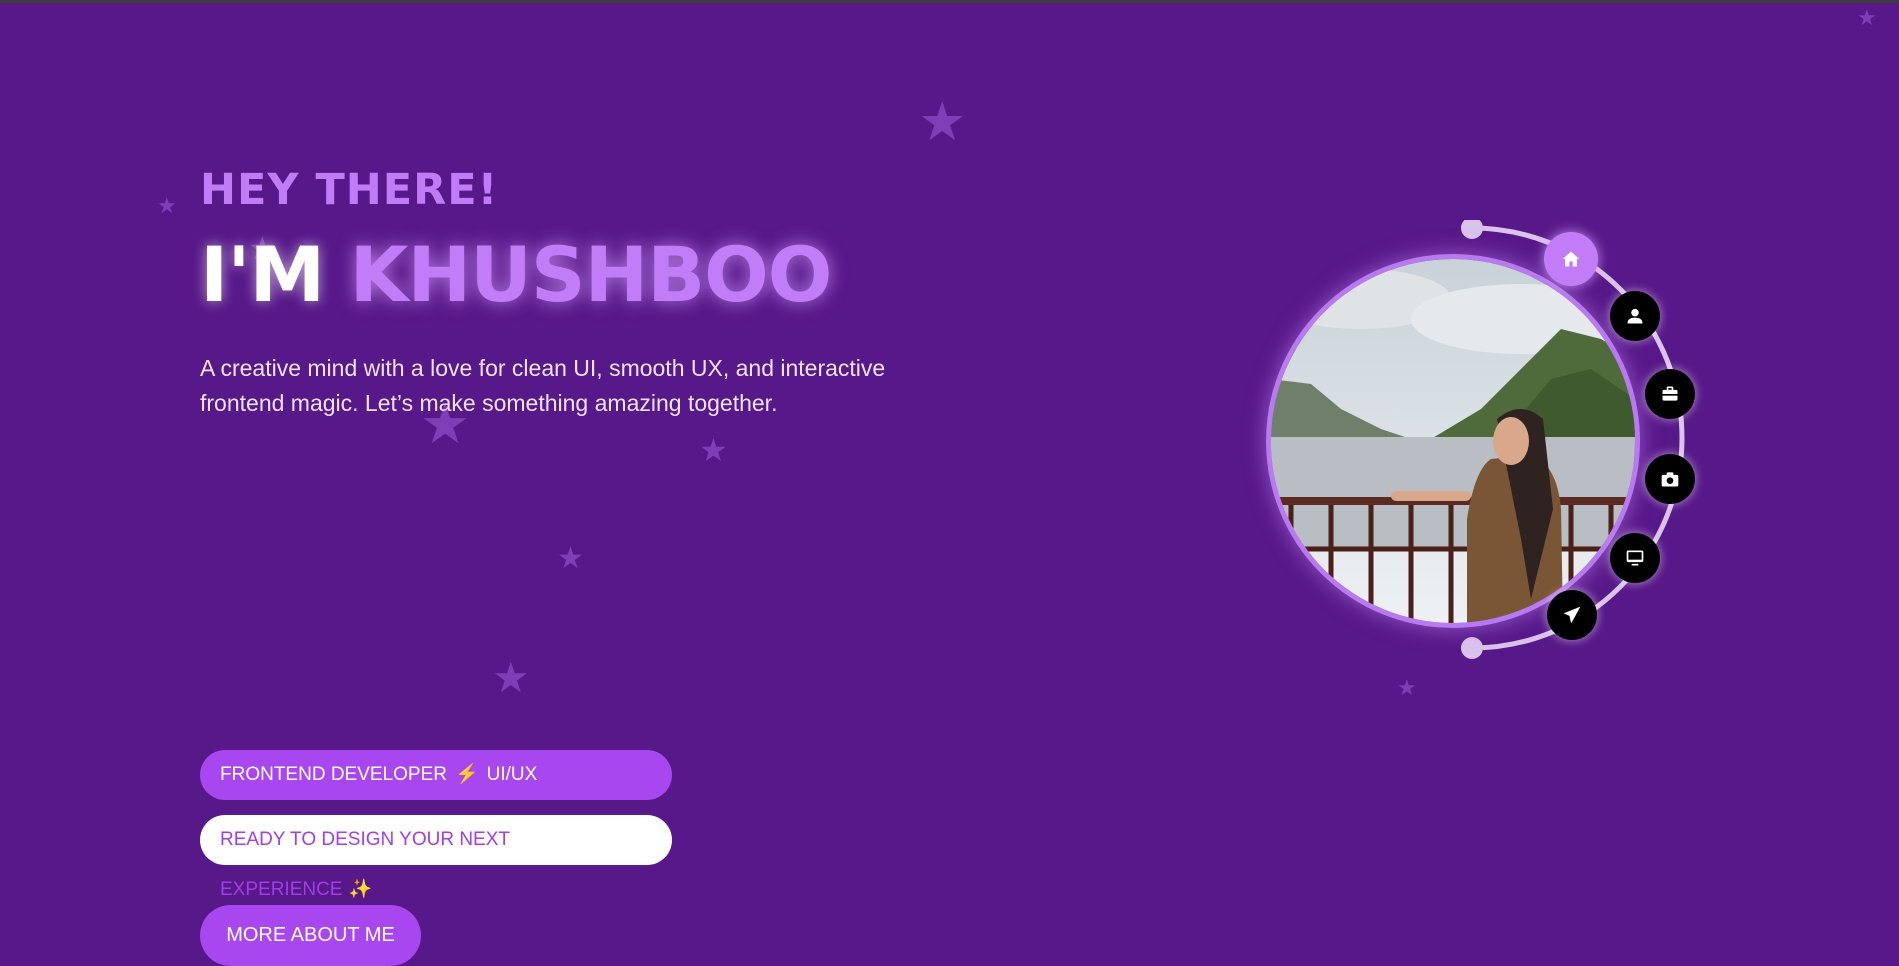  What do you see at coordinates (1453, 441) in the screenshot?
I see `profile-photo` at bounding box center [1453, 441].